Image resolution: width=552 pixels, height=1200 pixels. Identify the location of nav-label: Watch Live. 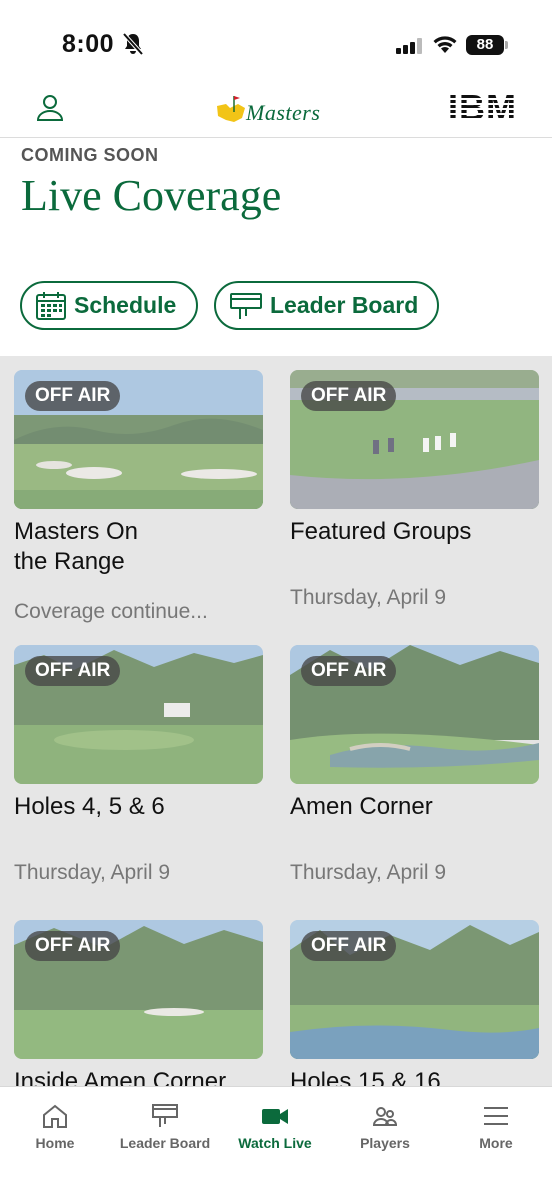
(275, 1143).